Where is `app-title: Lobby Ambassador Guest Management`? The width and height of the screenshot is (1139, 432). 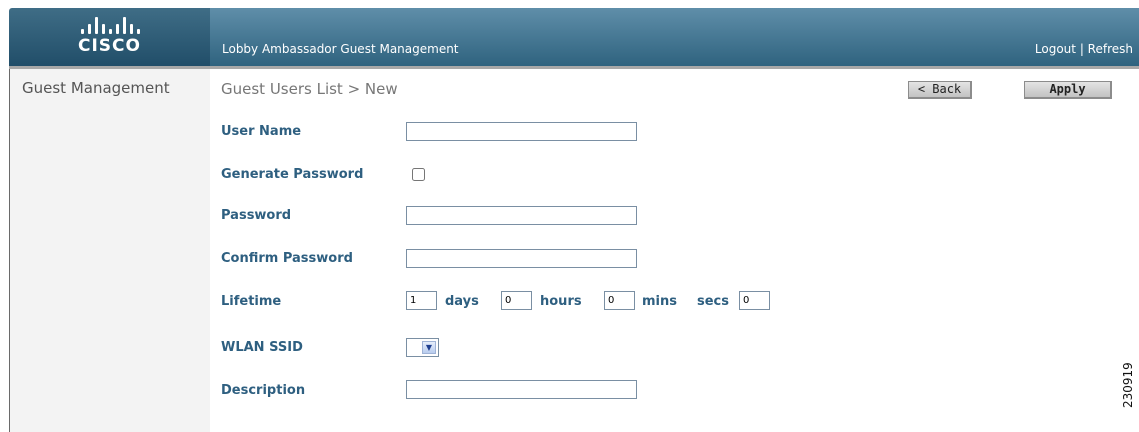 app-title: Lobby Ambassador Guest Management is located at coordinates (340, 49).